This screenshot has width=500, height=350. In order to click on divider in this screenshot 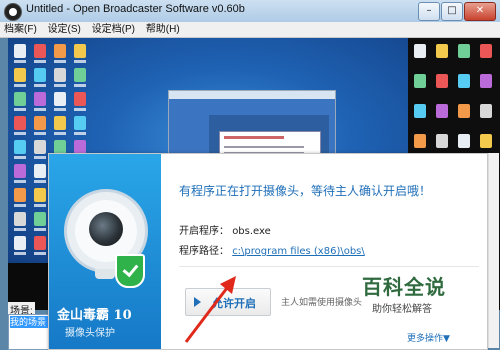, I will do `click(329, 266)`.